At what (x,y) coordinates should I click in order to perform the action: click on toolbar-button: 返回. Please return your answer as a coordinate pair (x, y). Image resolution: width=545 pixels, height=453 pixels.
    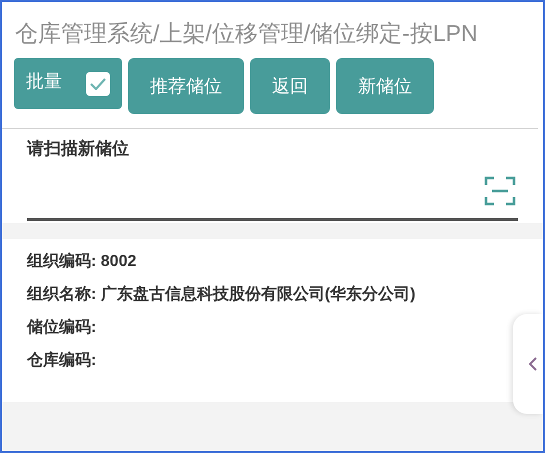
    Looking at the image, I should click on (290, 86).